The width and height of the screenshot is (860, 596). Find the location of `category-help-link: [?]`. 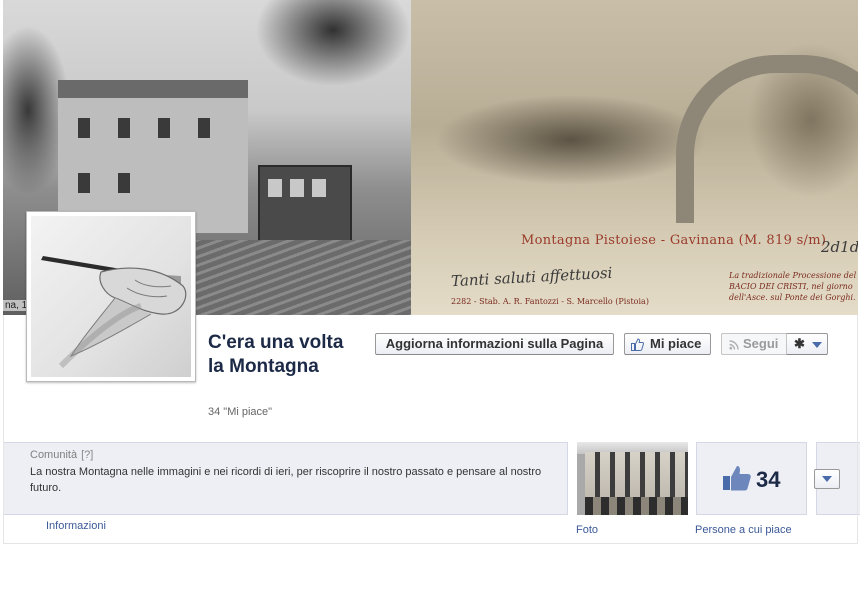

category-help-link: [?] is located at coordinates (87, 455).